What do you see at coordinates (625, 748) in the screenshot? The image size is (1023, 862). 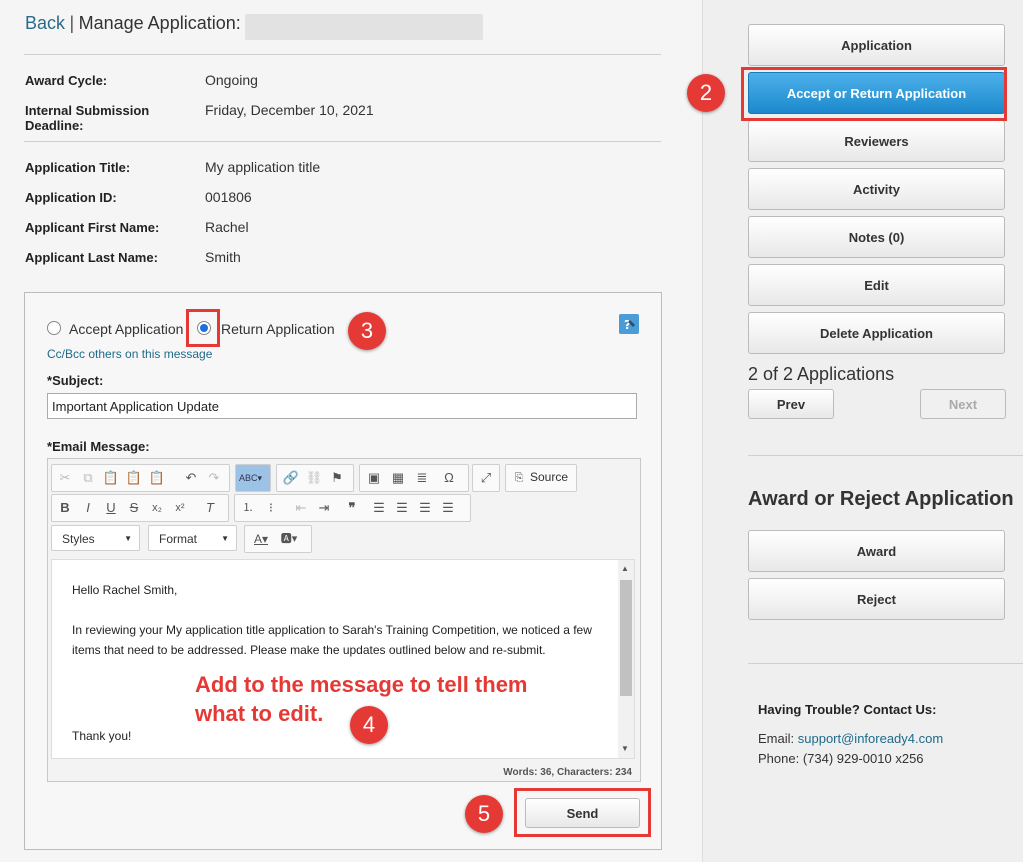 I see `scroll-down-icon: ▼` at bounding box center [625, 748].